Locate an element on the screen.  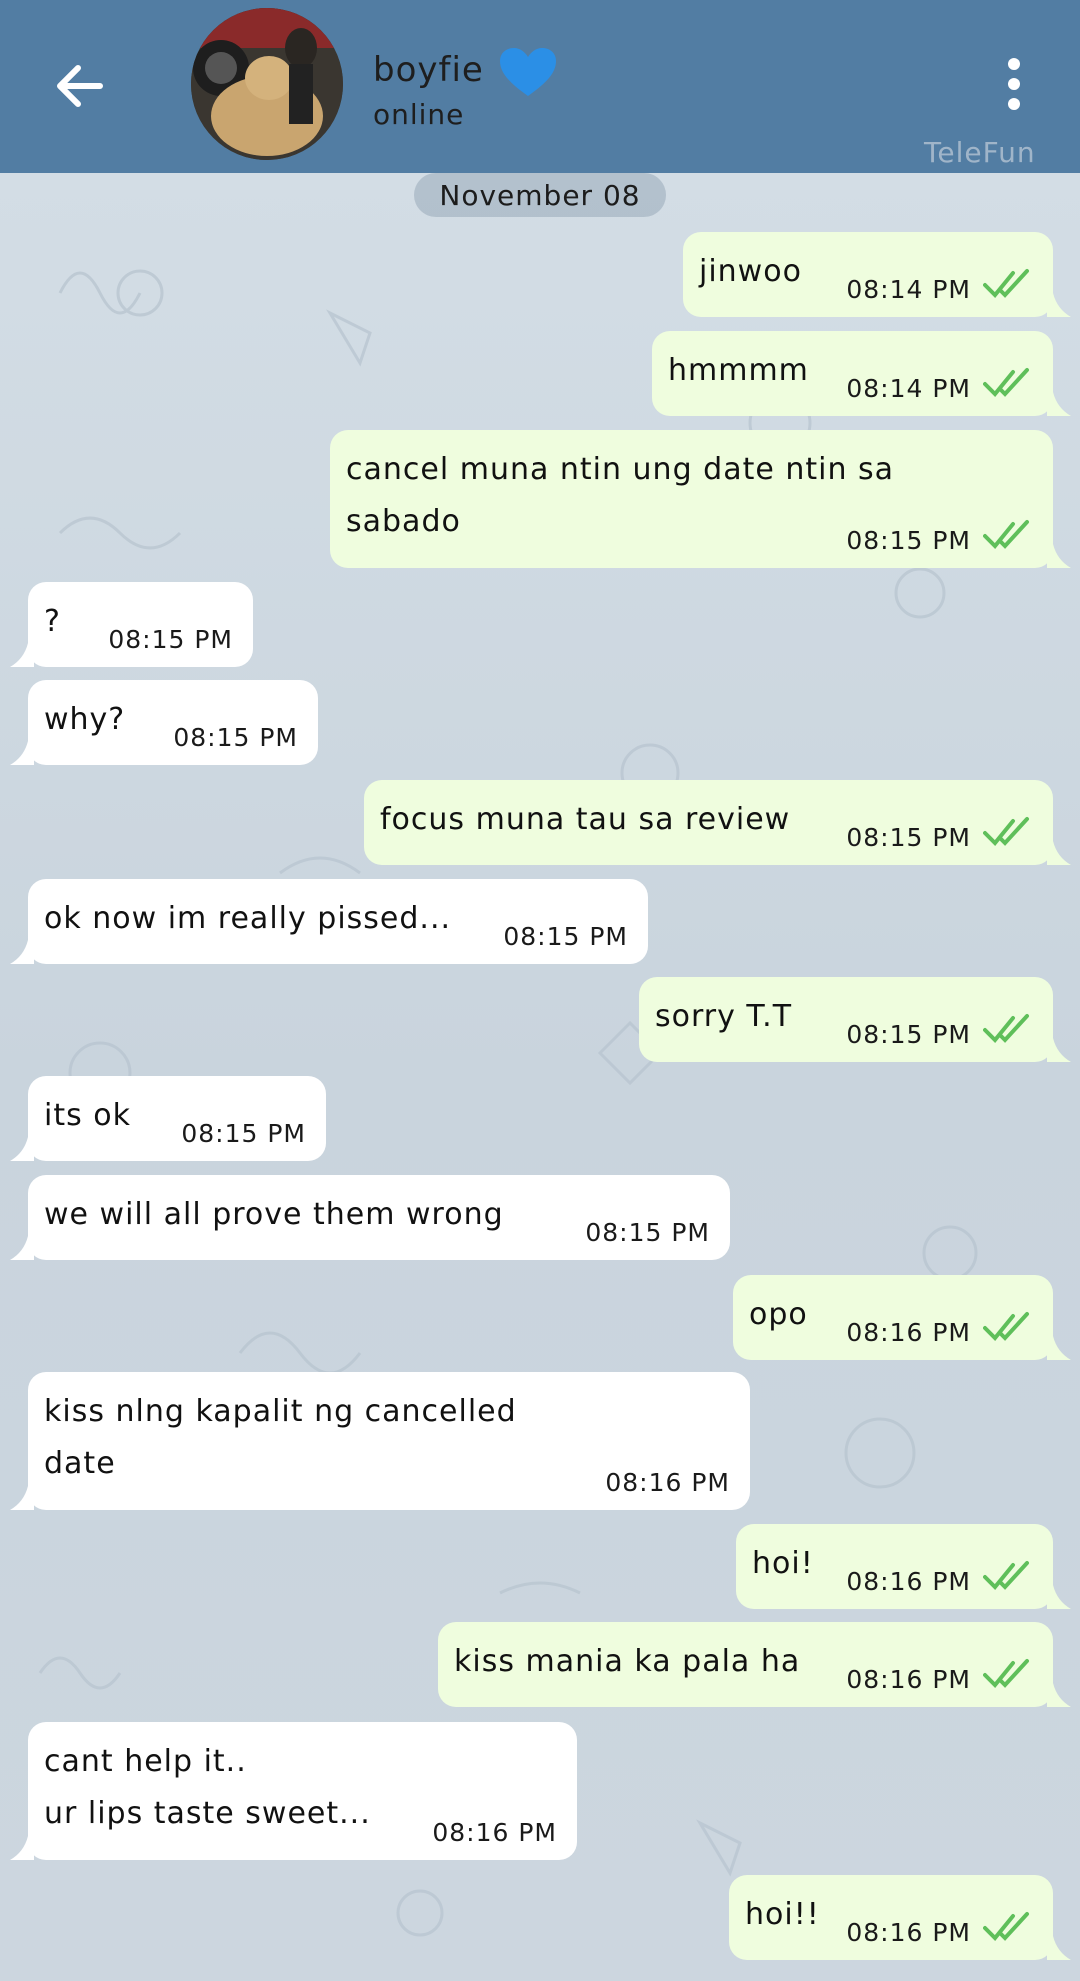
incoming-message: ? 08:15 PM is located at coordinates (131, 624).